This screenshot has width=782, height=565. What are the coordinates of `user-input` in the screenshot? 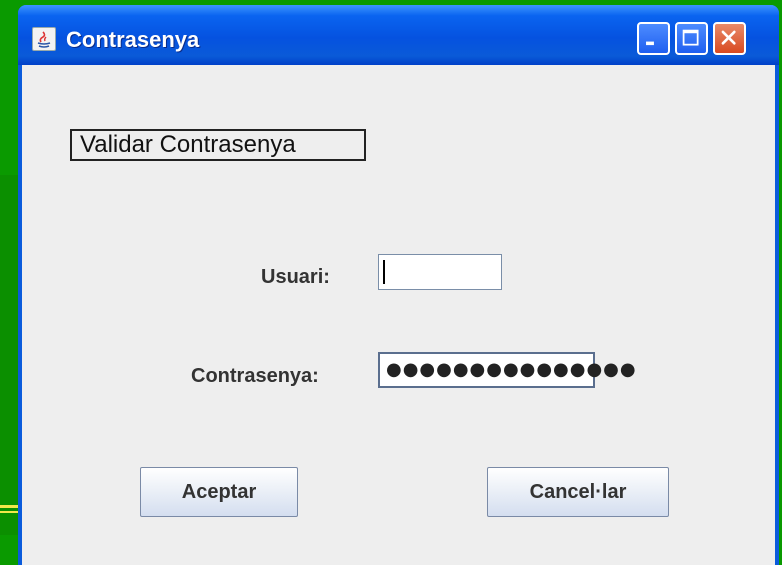 It's located at (440, 272).